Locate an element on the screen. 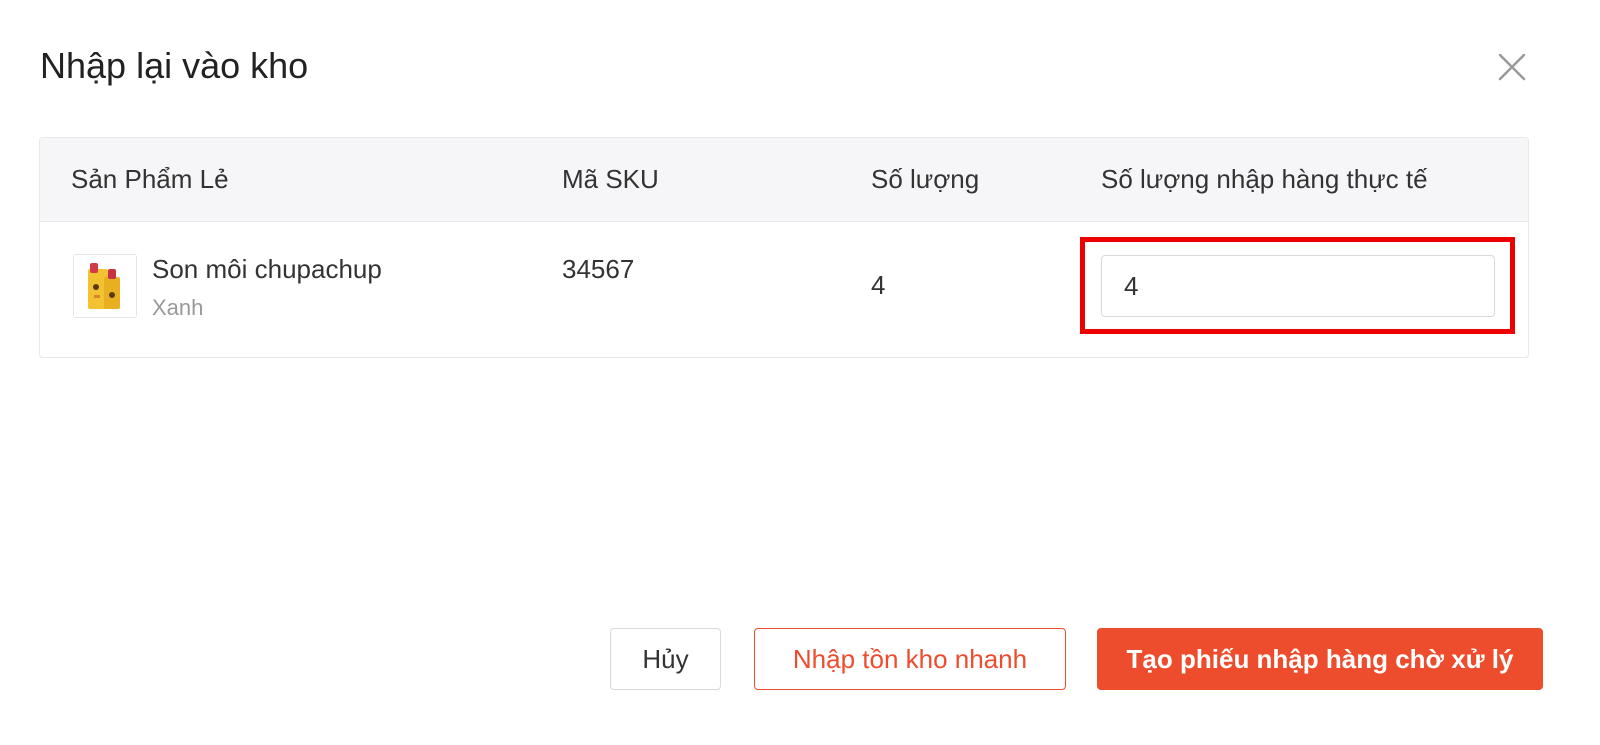 The height and width of the screenshot is (745, 1600). product-name: Son môi chupachup is located at coordinates (267, 269).